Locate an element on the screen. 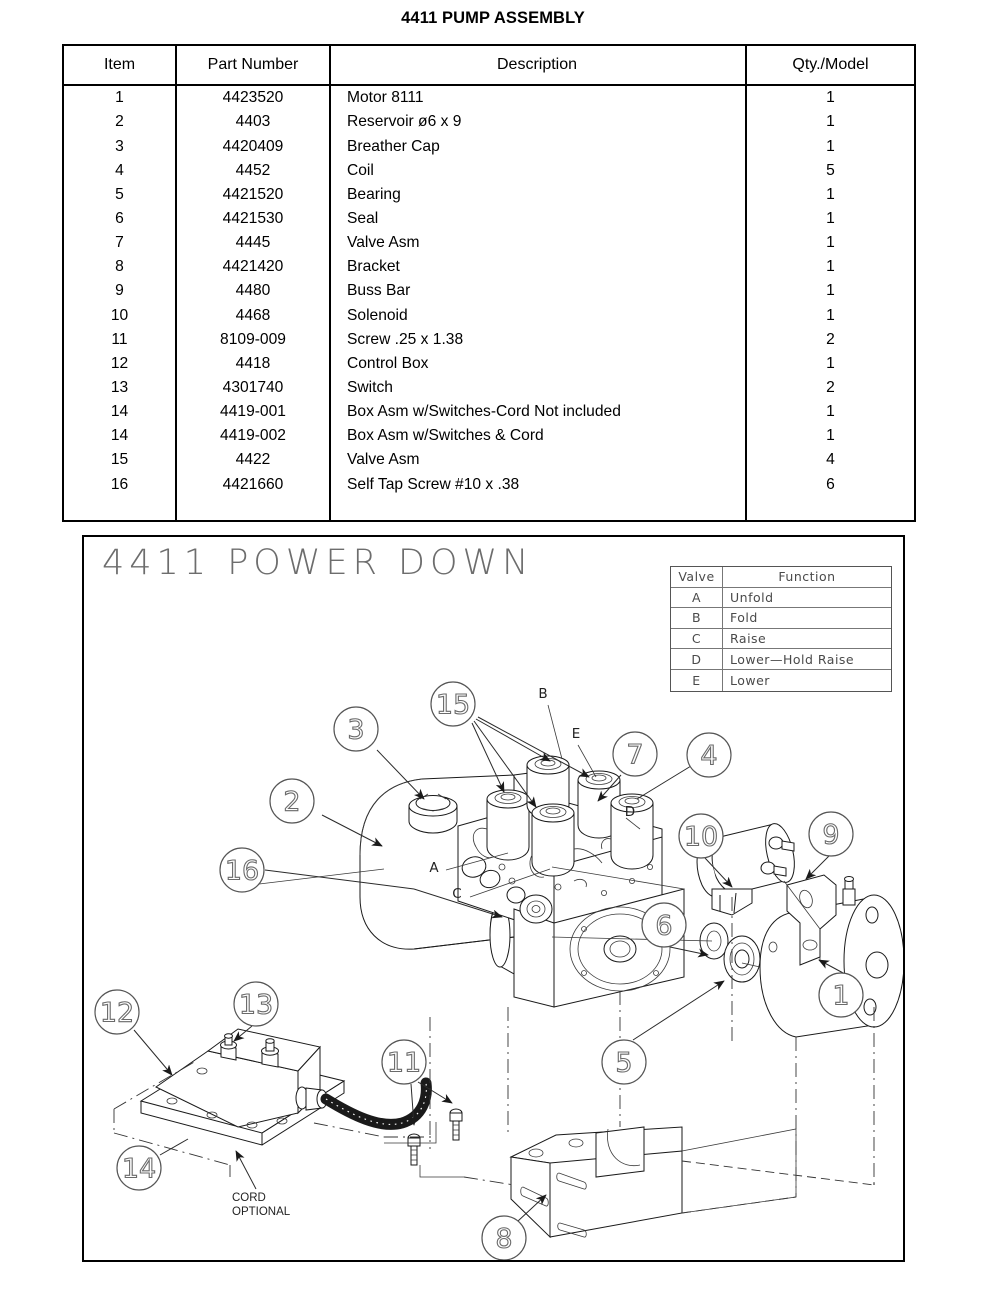  part-number-cell: 4445 is located at coordinates (253, 243).